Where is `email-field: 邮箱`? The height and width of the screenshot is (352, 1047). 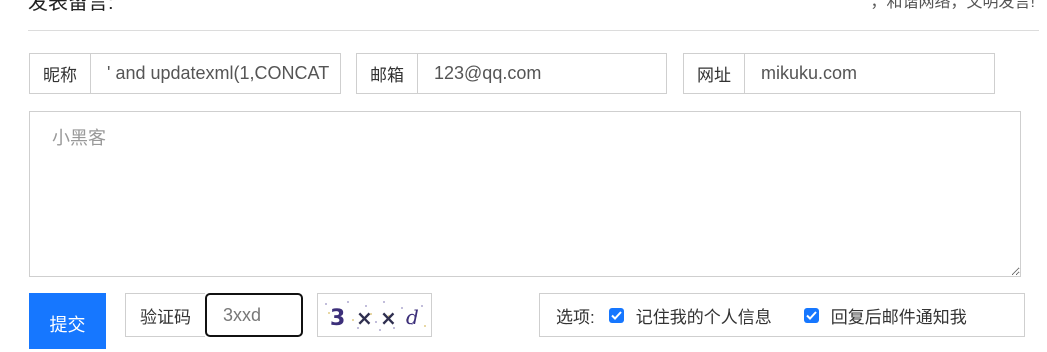 email-field: 邮箱 is located at coordinates (511, 73).